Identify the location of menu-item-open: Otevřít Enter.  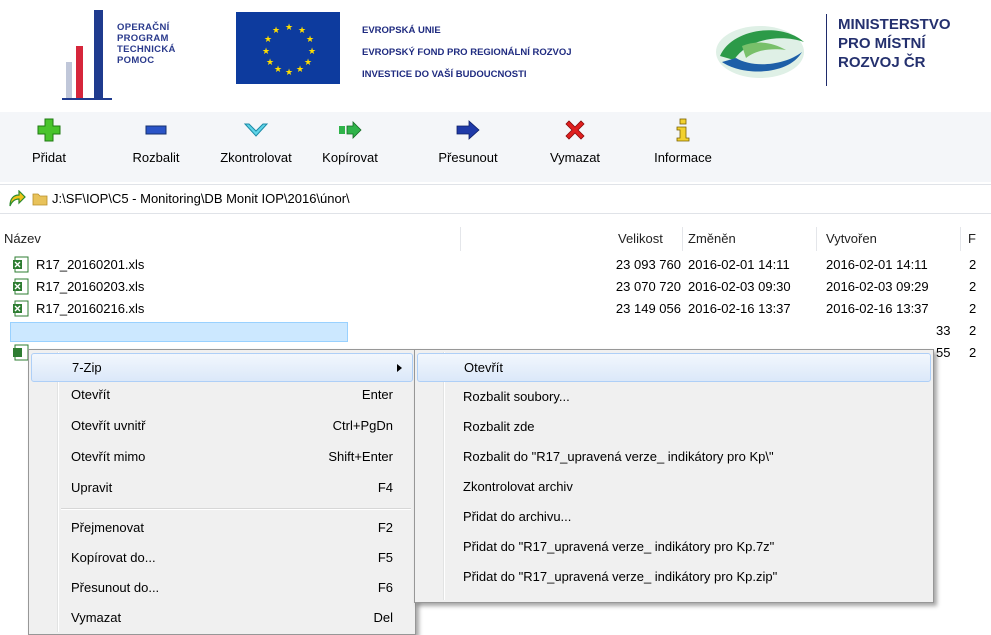
(222, 394).